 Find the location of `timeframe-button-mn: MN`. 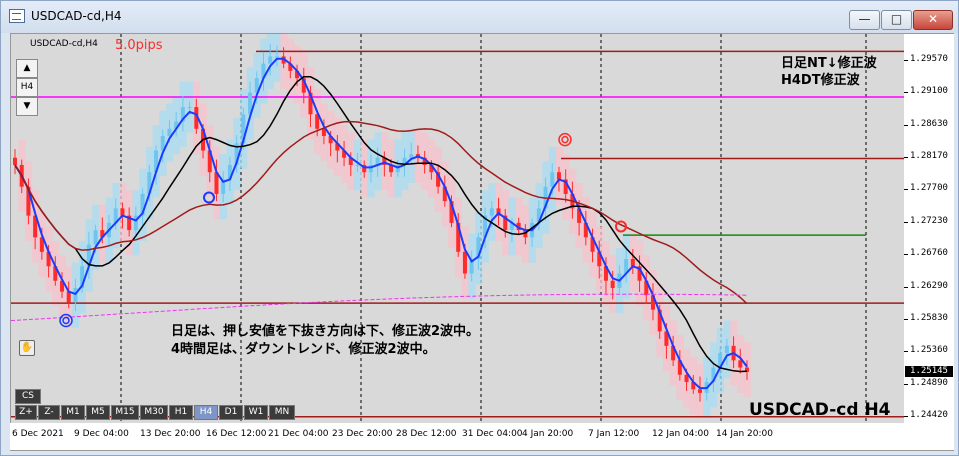

timeframe-button-mn: MN is located at coordinates (282, 412).